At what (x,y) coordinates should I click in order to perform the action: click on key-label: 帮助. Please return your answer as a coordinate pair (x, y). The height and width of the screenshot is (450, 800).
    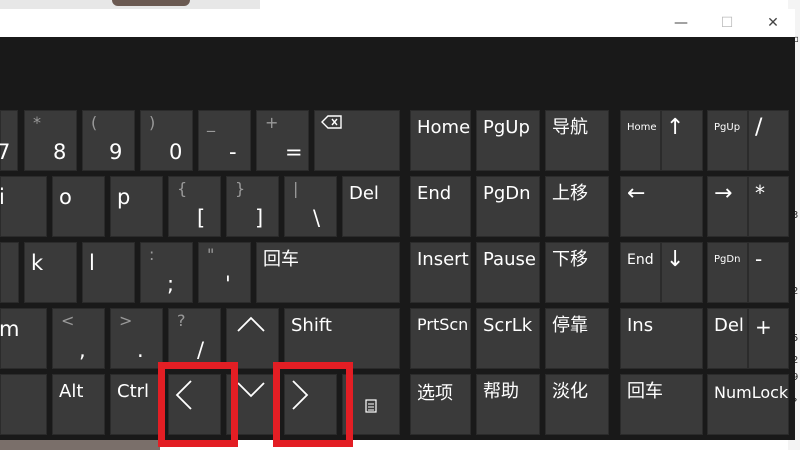
    Looking at the image, I should click on (501, 391).